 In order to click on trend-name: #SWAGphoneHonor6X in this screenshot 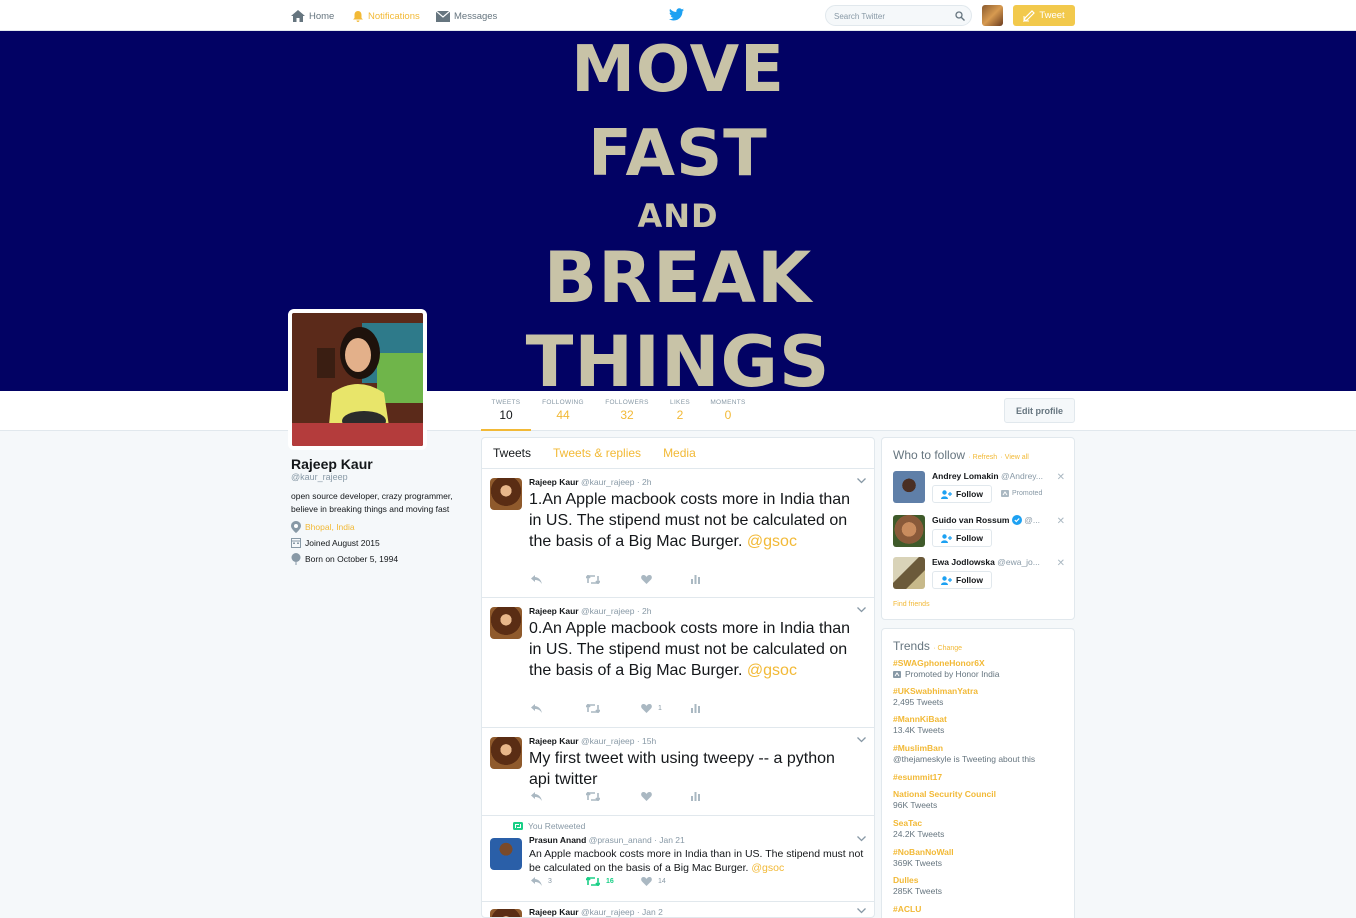, I will do `click(946, 663)`.